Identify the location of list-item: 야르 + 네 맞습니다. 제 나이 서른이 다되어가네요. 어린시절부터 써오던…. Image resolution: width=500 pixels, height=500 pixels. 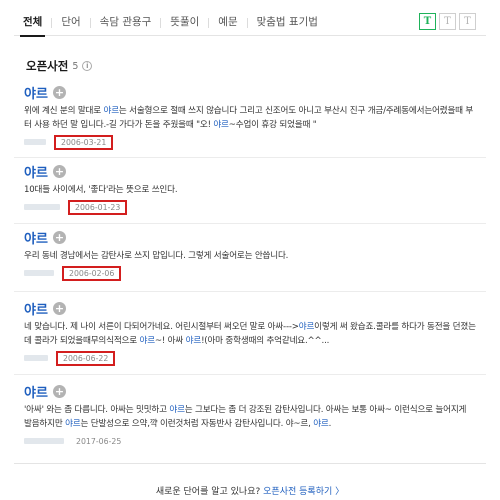
(250, 332).